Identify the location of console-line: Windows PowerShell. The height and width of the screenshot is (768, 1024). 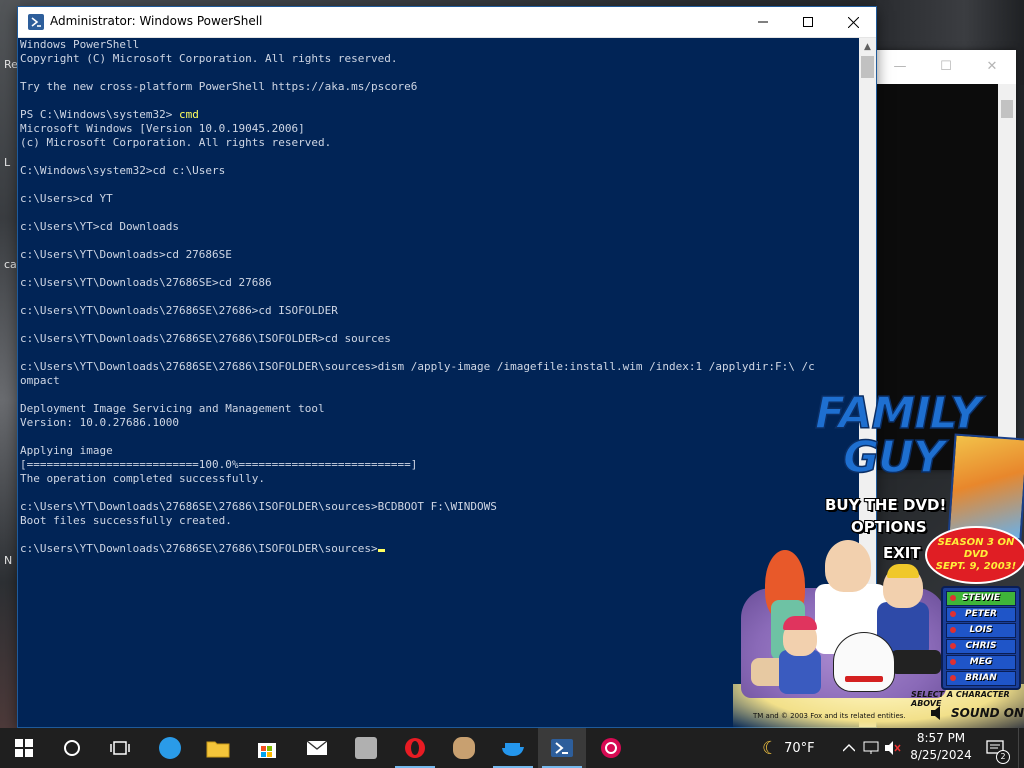
(439, 45).